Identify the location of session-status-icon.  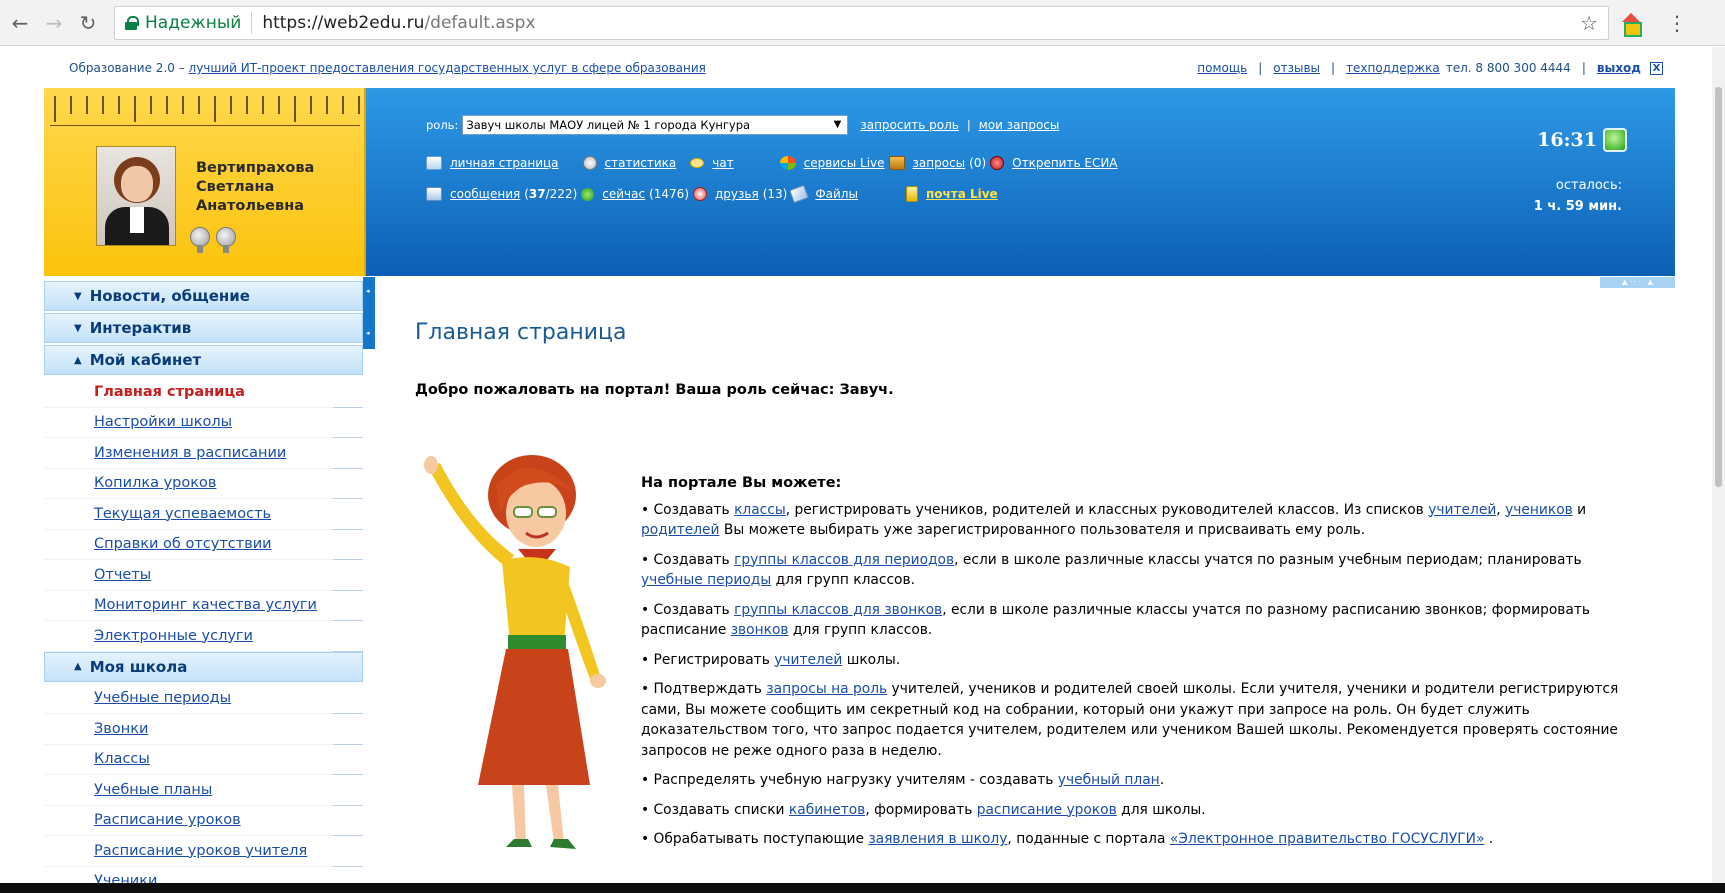
(1615, 140).